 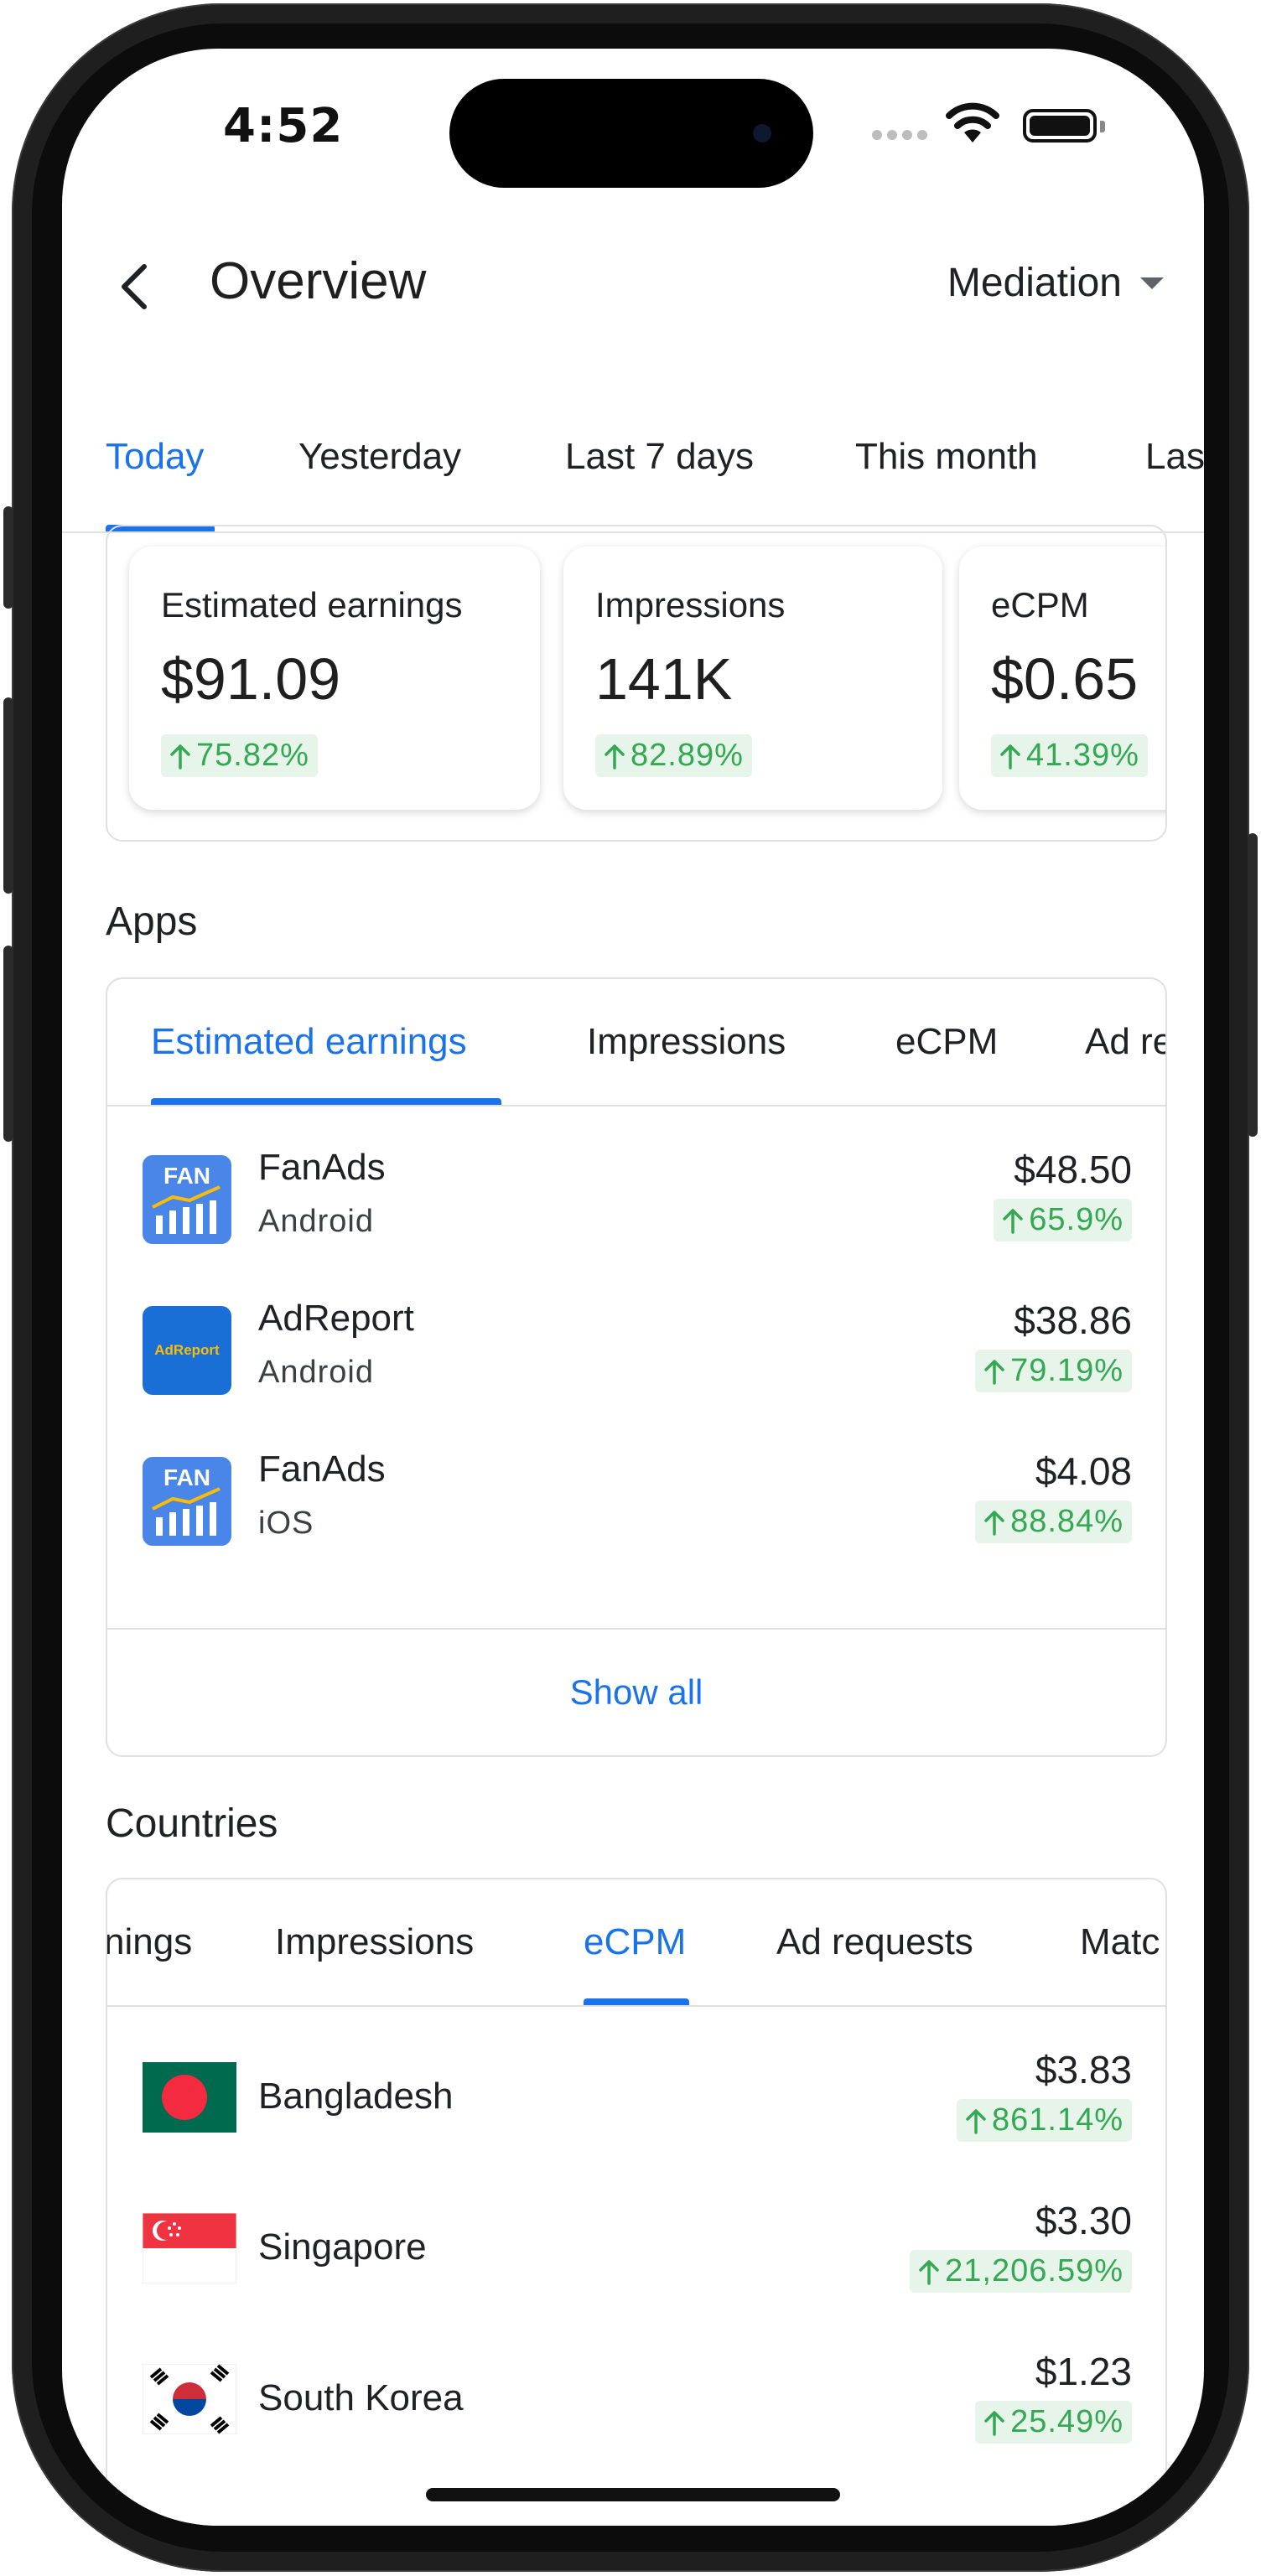 I want to click on change-badge: 65.9%, so click(x=1063, y=1220).